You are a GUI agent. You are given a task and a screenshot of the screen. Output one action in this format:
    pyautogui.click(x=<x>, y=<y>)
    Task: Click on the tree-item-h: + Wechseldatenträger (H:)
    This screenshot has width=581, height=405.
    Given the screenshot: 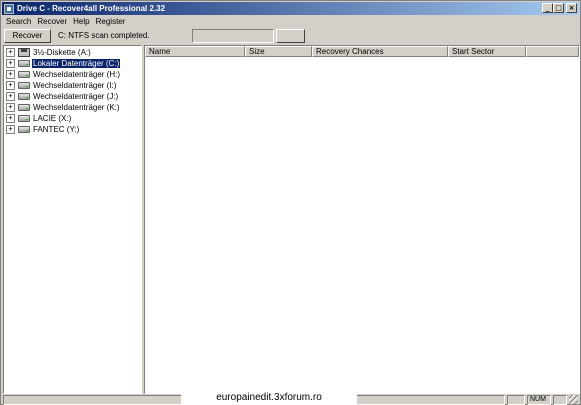 What is the action you would take?
    pyautogui.click(x=63, y=74)
    